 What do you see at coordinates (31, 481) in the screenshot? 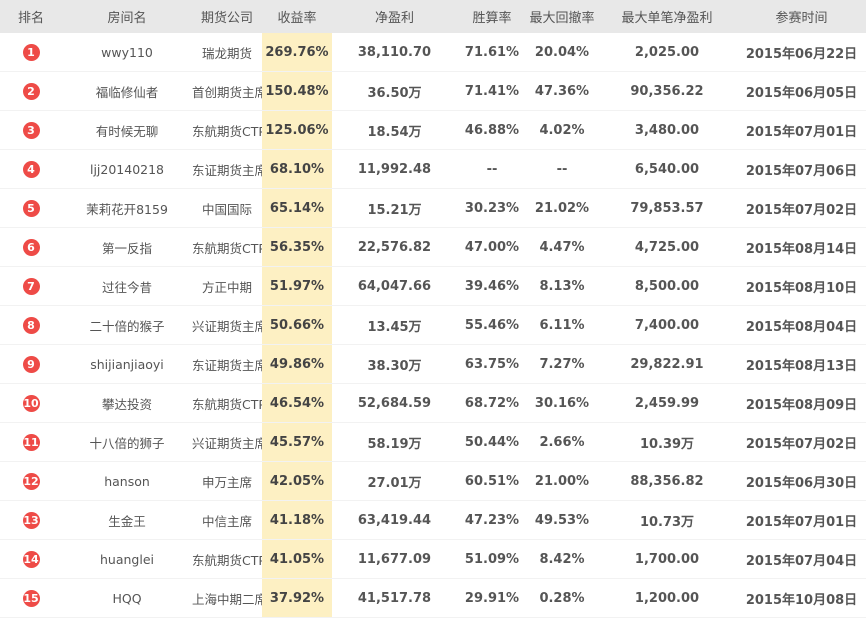
I see `rank-badge: 12` at bounding box center [31, 481].